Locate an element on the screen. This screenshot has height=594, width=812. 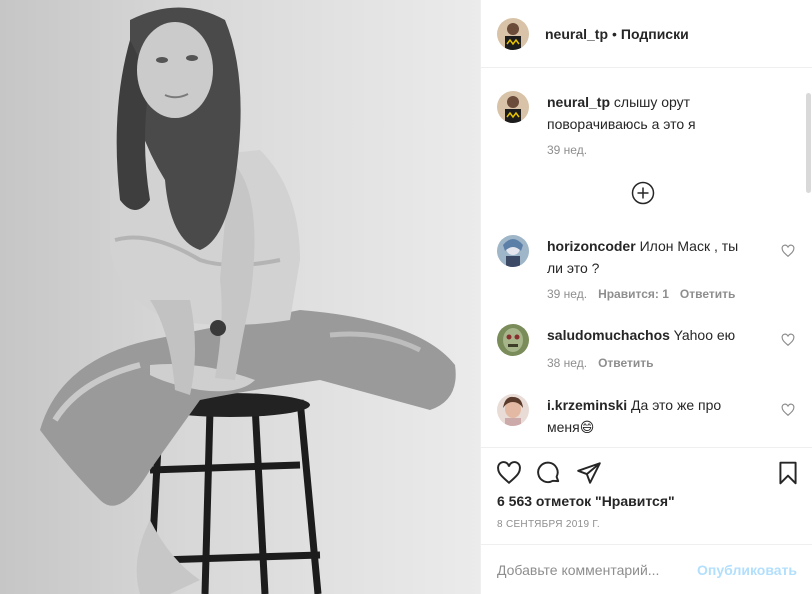
bookmark-icon is located at coordinates (788, 473).